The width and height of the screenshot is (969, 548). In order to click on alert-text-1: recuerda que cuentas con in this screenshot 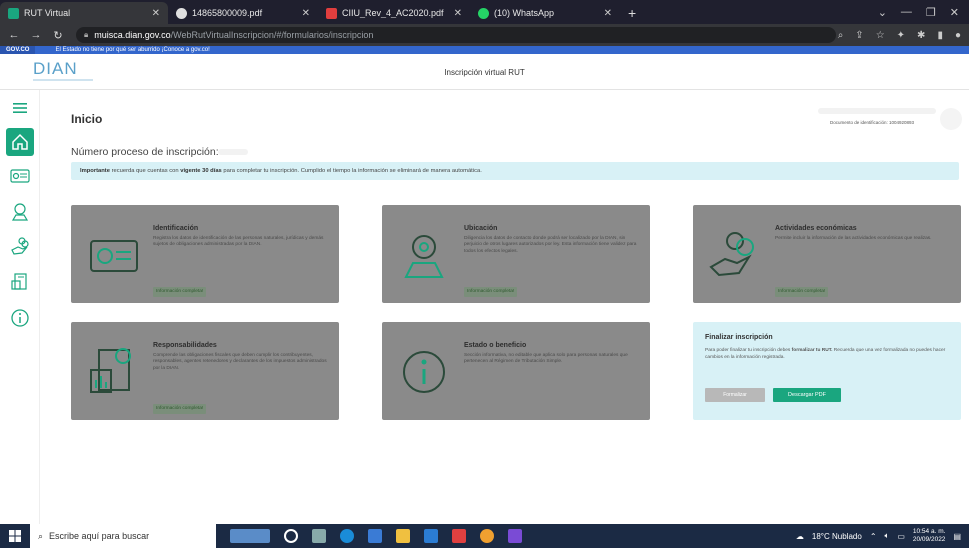, I will do `click(145, 171)`.